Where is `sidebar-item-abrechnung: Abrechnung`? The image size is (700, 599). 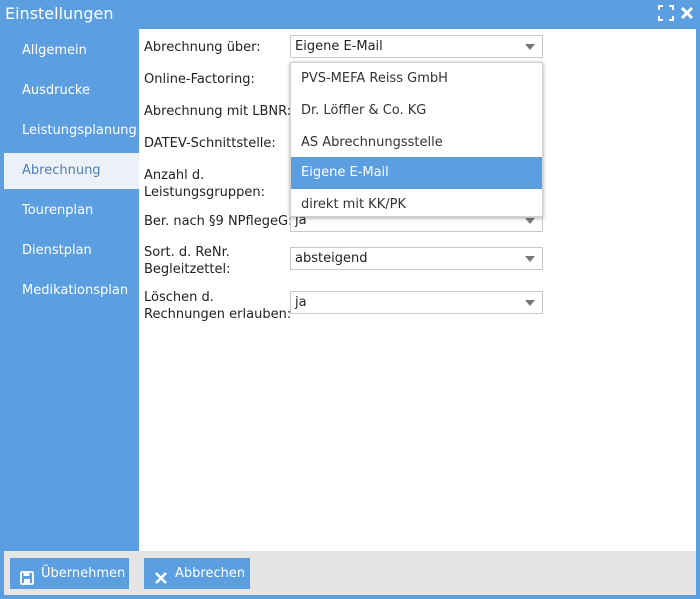 sidebar-item-abrechnung: Abrechnung is located at coordinates (71, 171).